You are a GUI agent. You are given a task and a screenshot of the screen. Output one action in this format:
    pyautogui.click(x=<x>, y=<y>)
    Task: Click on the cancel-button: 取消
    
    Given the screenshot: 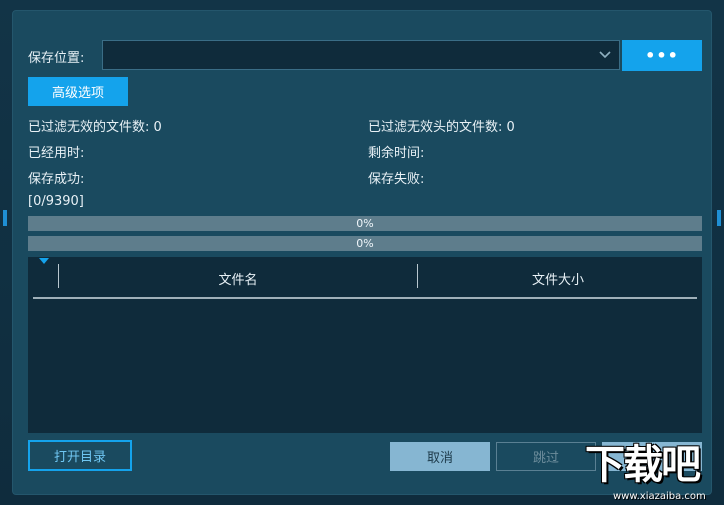 What is the action you would take?
    pyautogui.click(x=440, y=456)
    